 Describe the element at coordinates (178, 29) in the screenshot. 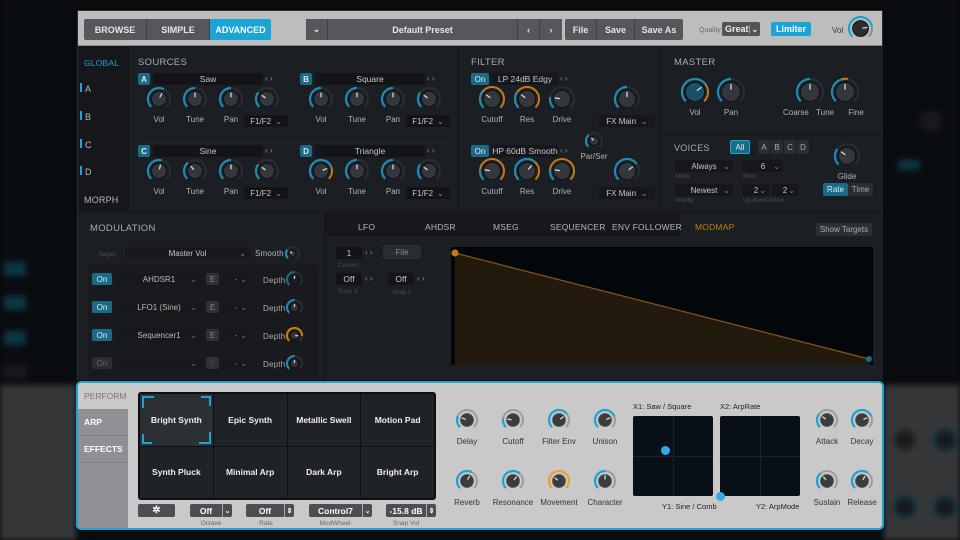

I see `simple-button: SIMPLE` at that location.